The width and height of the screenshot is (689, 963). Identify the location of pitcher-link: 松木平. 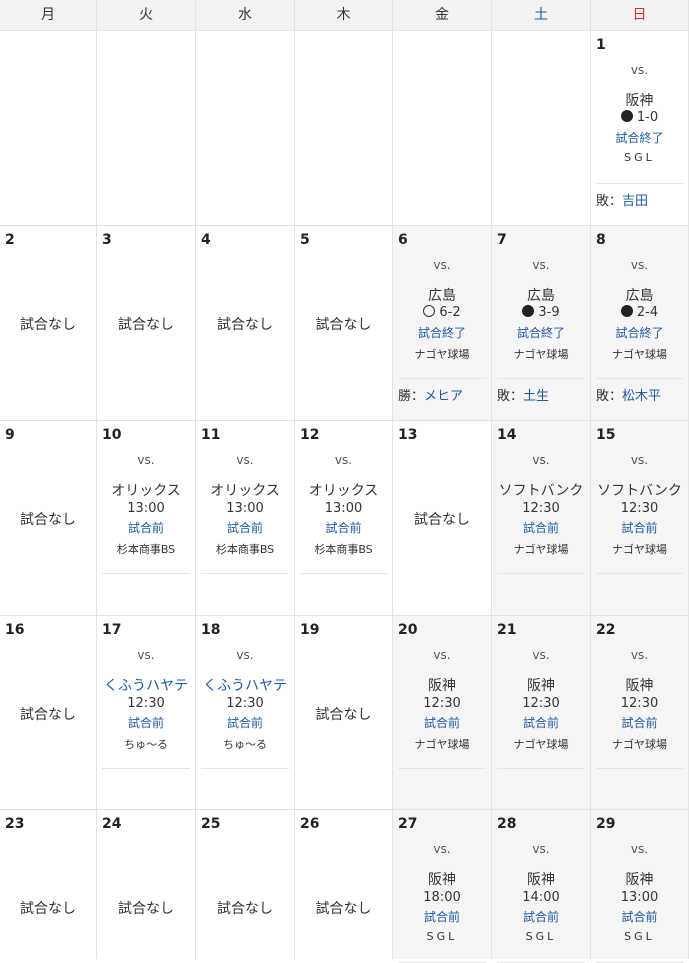
(641, 396).